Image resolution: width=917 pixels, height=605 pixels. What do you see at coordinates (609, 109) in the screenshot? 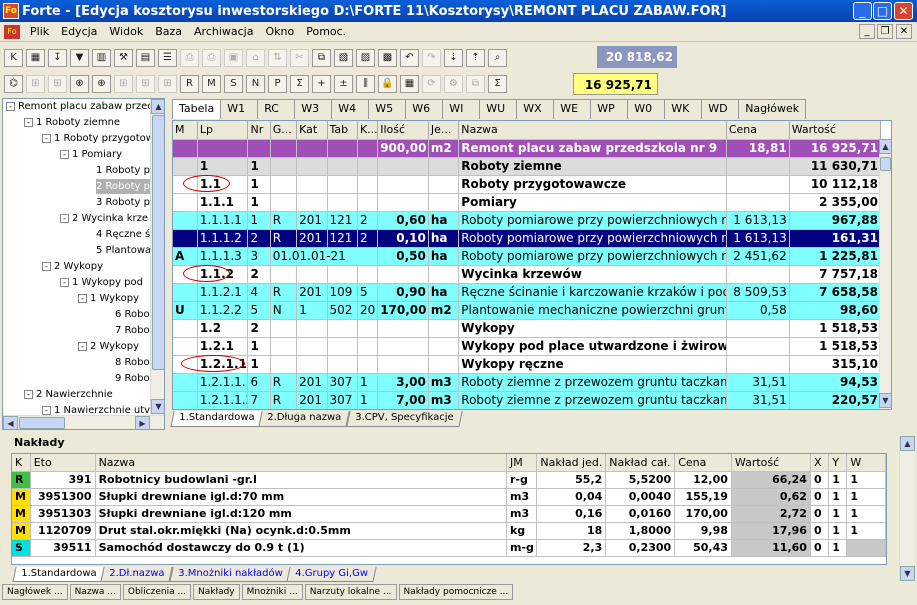
I see `tab-wp: WP` at bounding box center [609, 109].